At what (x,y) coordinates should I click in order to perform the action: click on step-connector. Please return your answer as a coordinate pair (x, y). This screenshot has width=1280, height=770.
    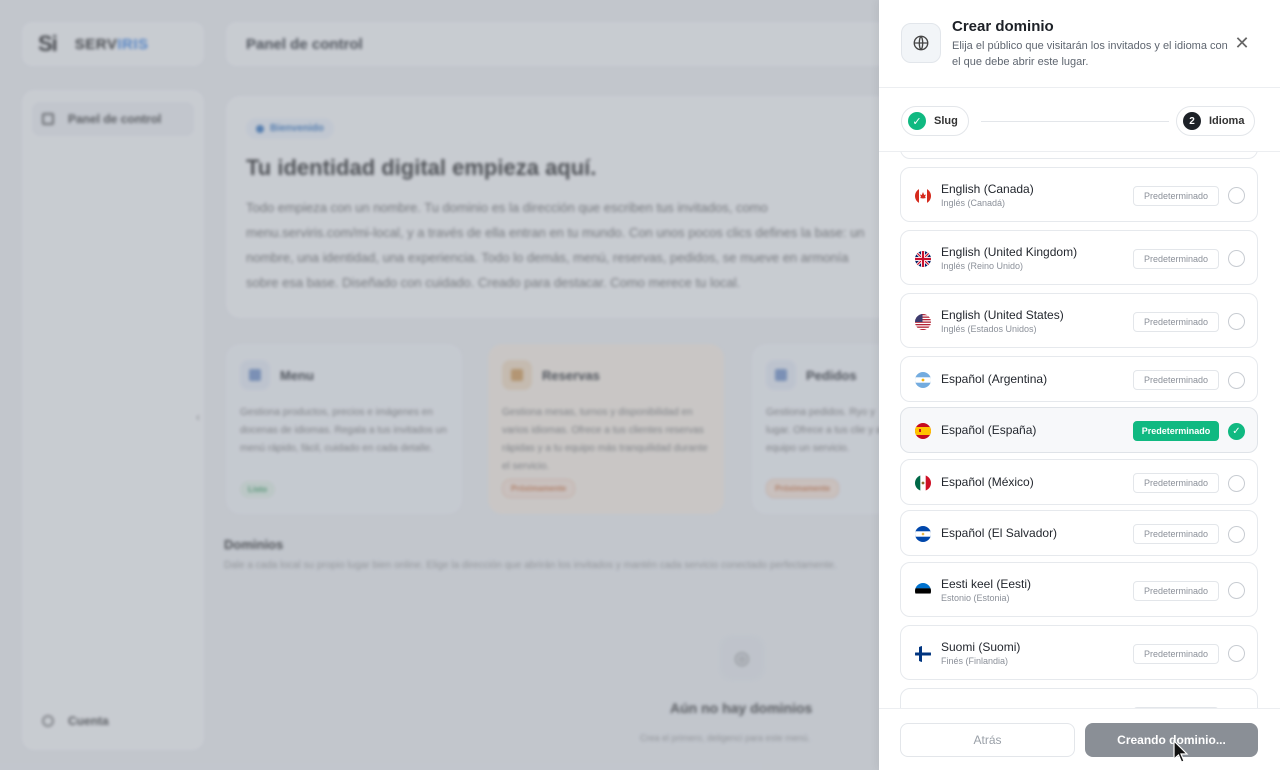
    Looking at the image, I should click on (1075, 121).